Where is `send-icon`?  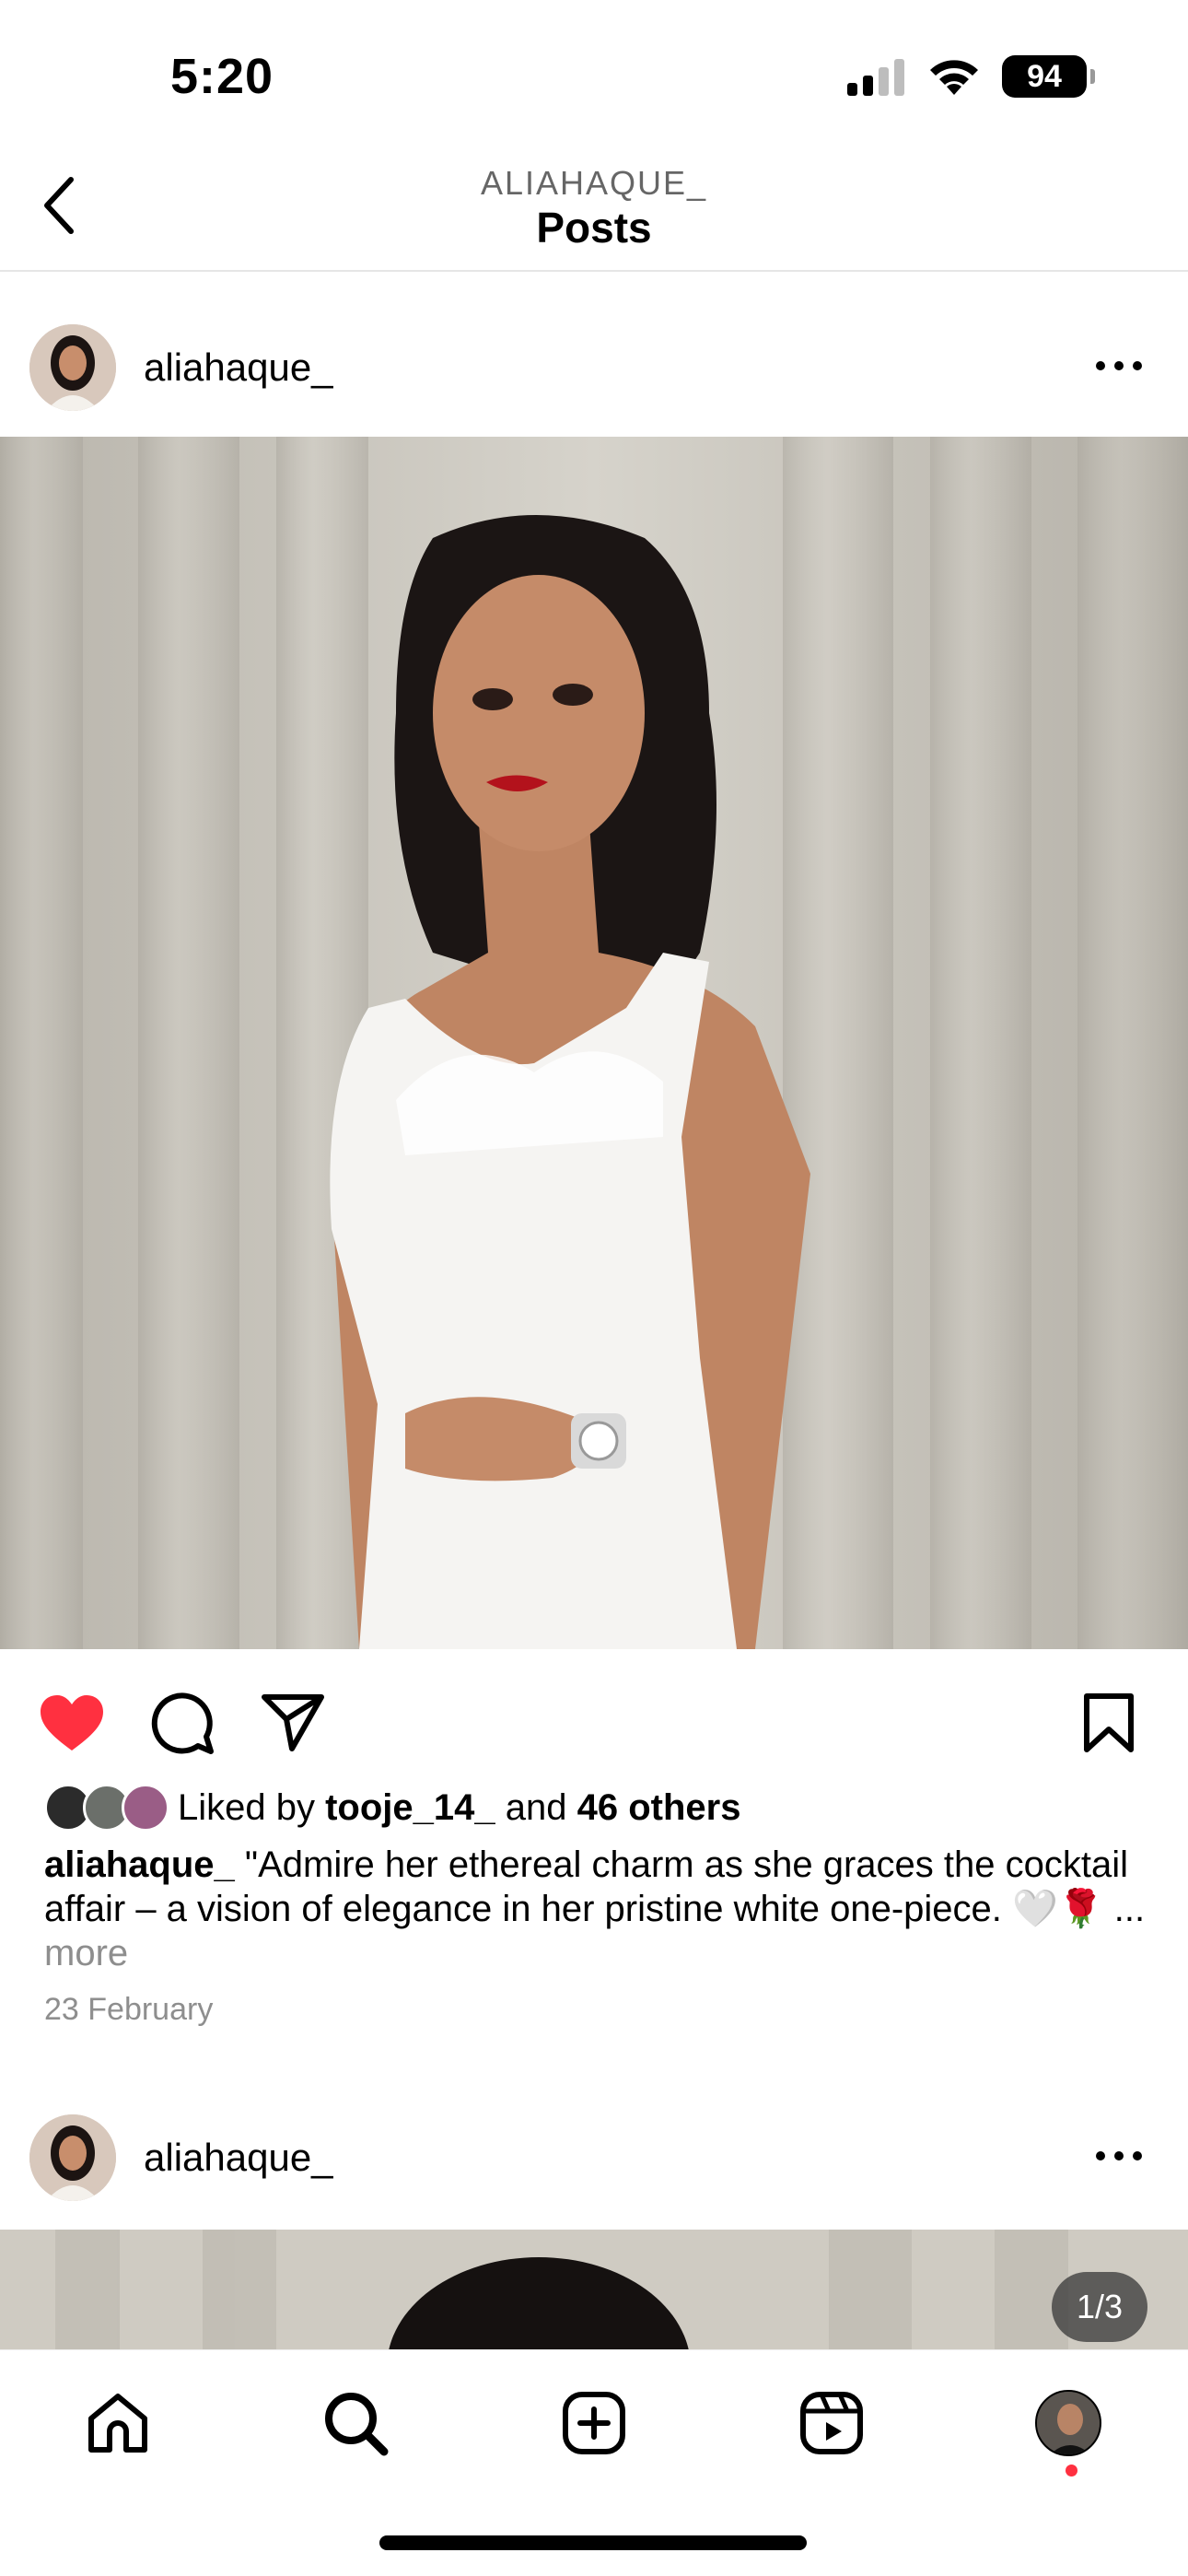 send-icon is located at coordinates (293, 1722).